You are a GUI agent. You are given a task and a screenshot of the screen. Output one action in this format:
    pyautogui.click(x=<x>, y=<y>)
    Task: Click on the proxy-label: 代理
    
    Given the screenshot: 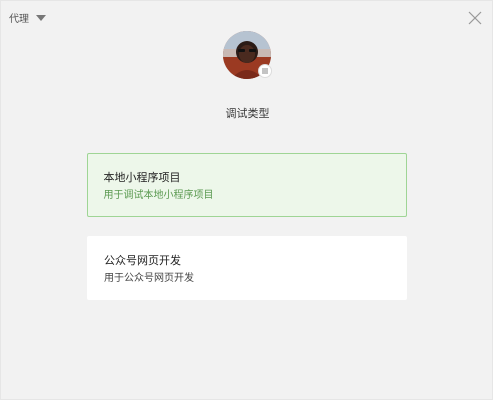 What is the action you would take?
    pyautogui.click(x=19, y=19)
    